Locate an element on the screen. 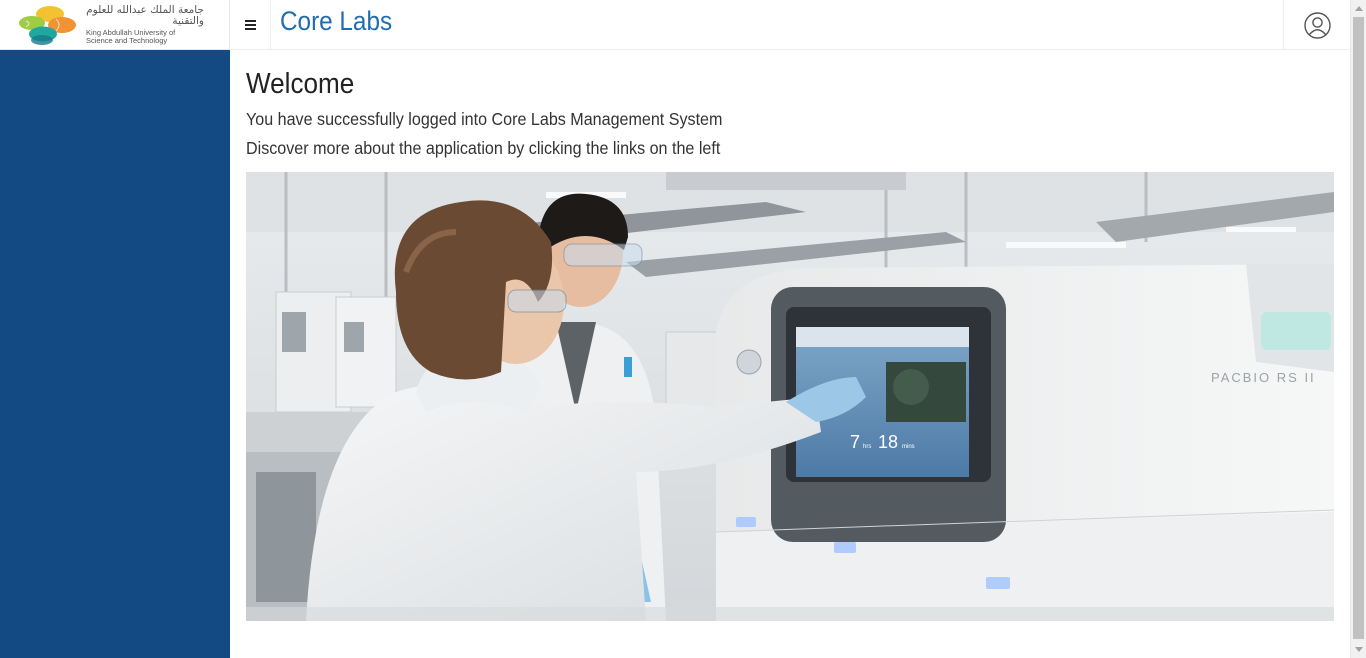  page-scrollbar is located at coordinates (1358, 329).